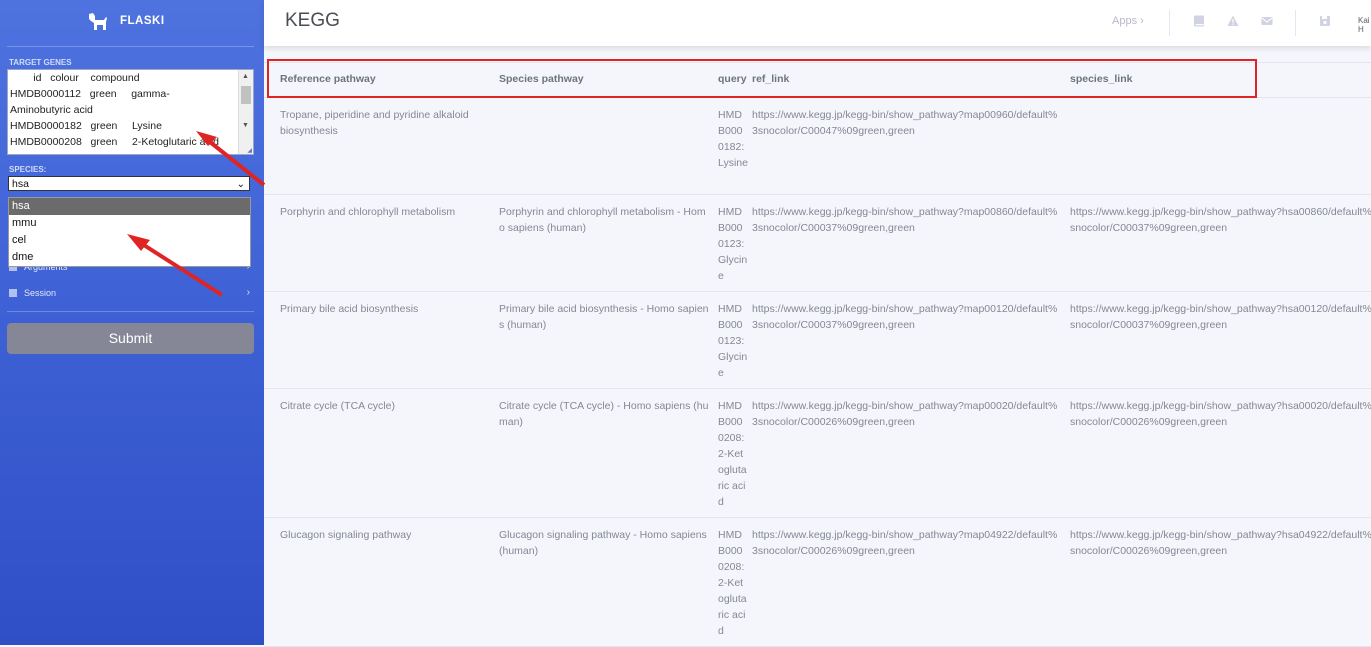 The image size is (1371, 647). What do you see at coordinates (1125, 21) in the screenshot?
I see `apps-label: Apps` at bounding box center [1125, 21].